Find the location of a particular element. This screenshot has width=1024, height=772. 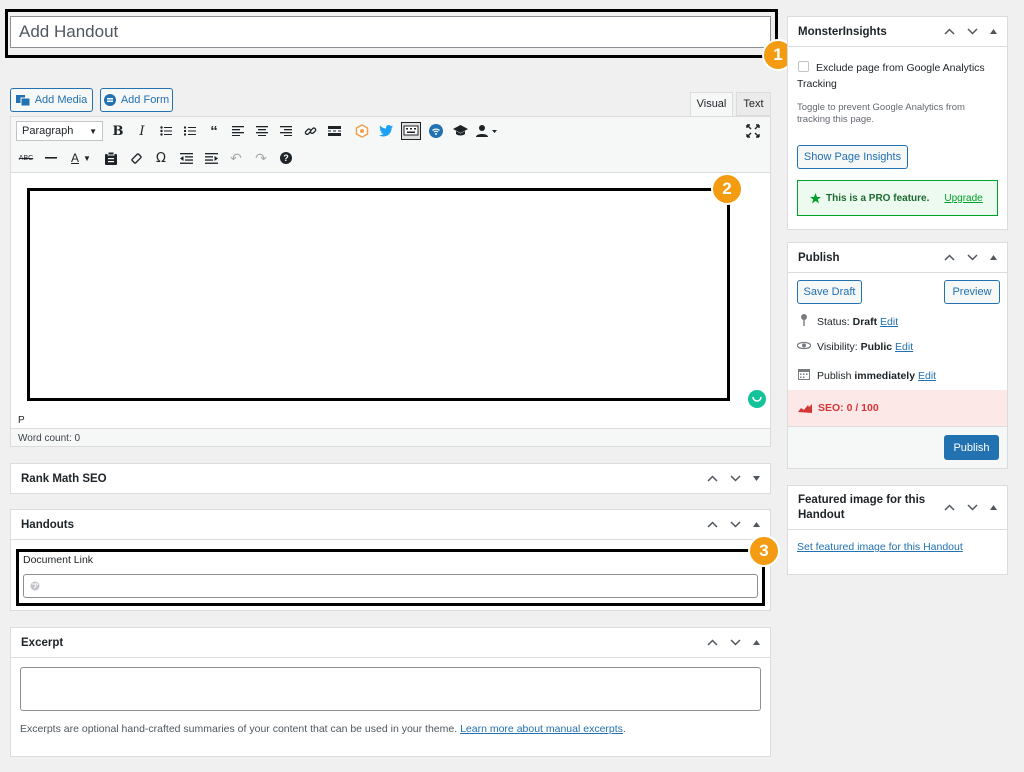

pro-feature-notice: This is a PRO feature. Upgrade is located at coordinates (897, 198).